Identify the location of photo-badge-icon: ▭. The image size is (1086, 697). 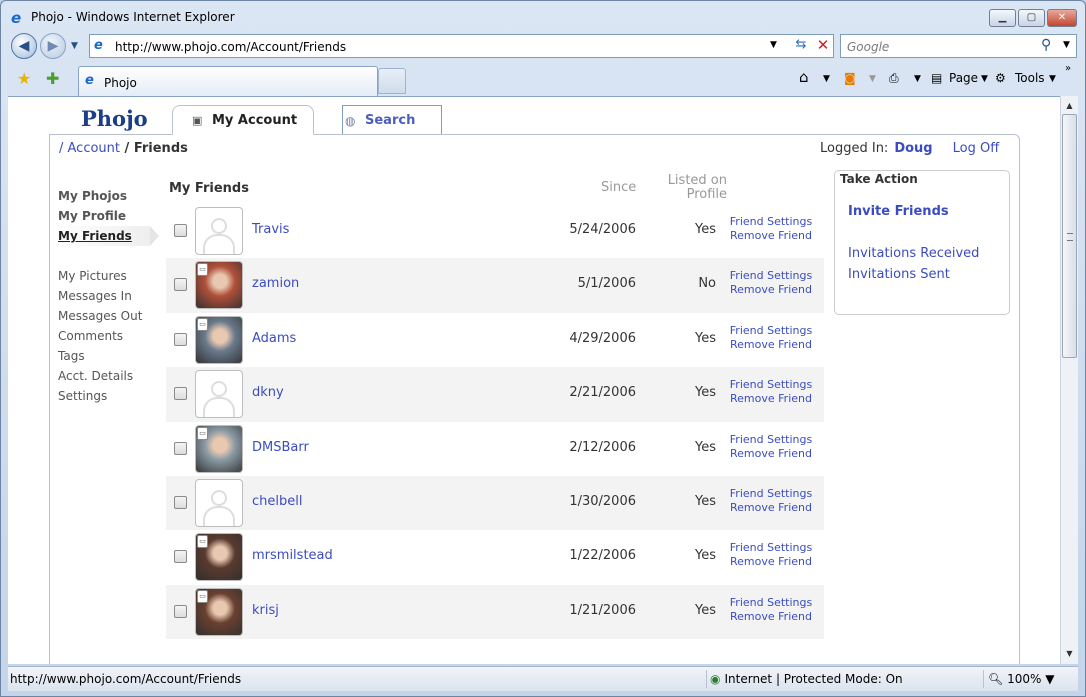
(202, 324).